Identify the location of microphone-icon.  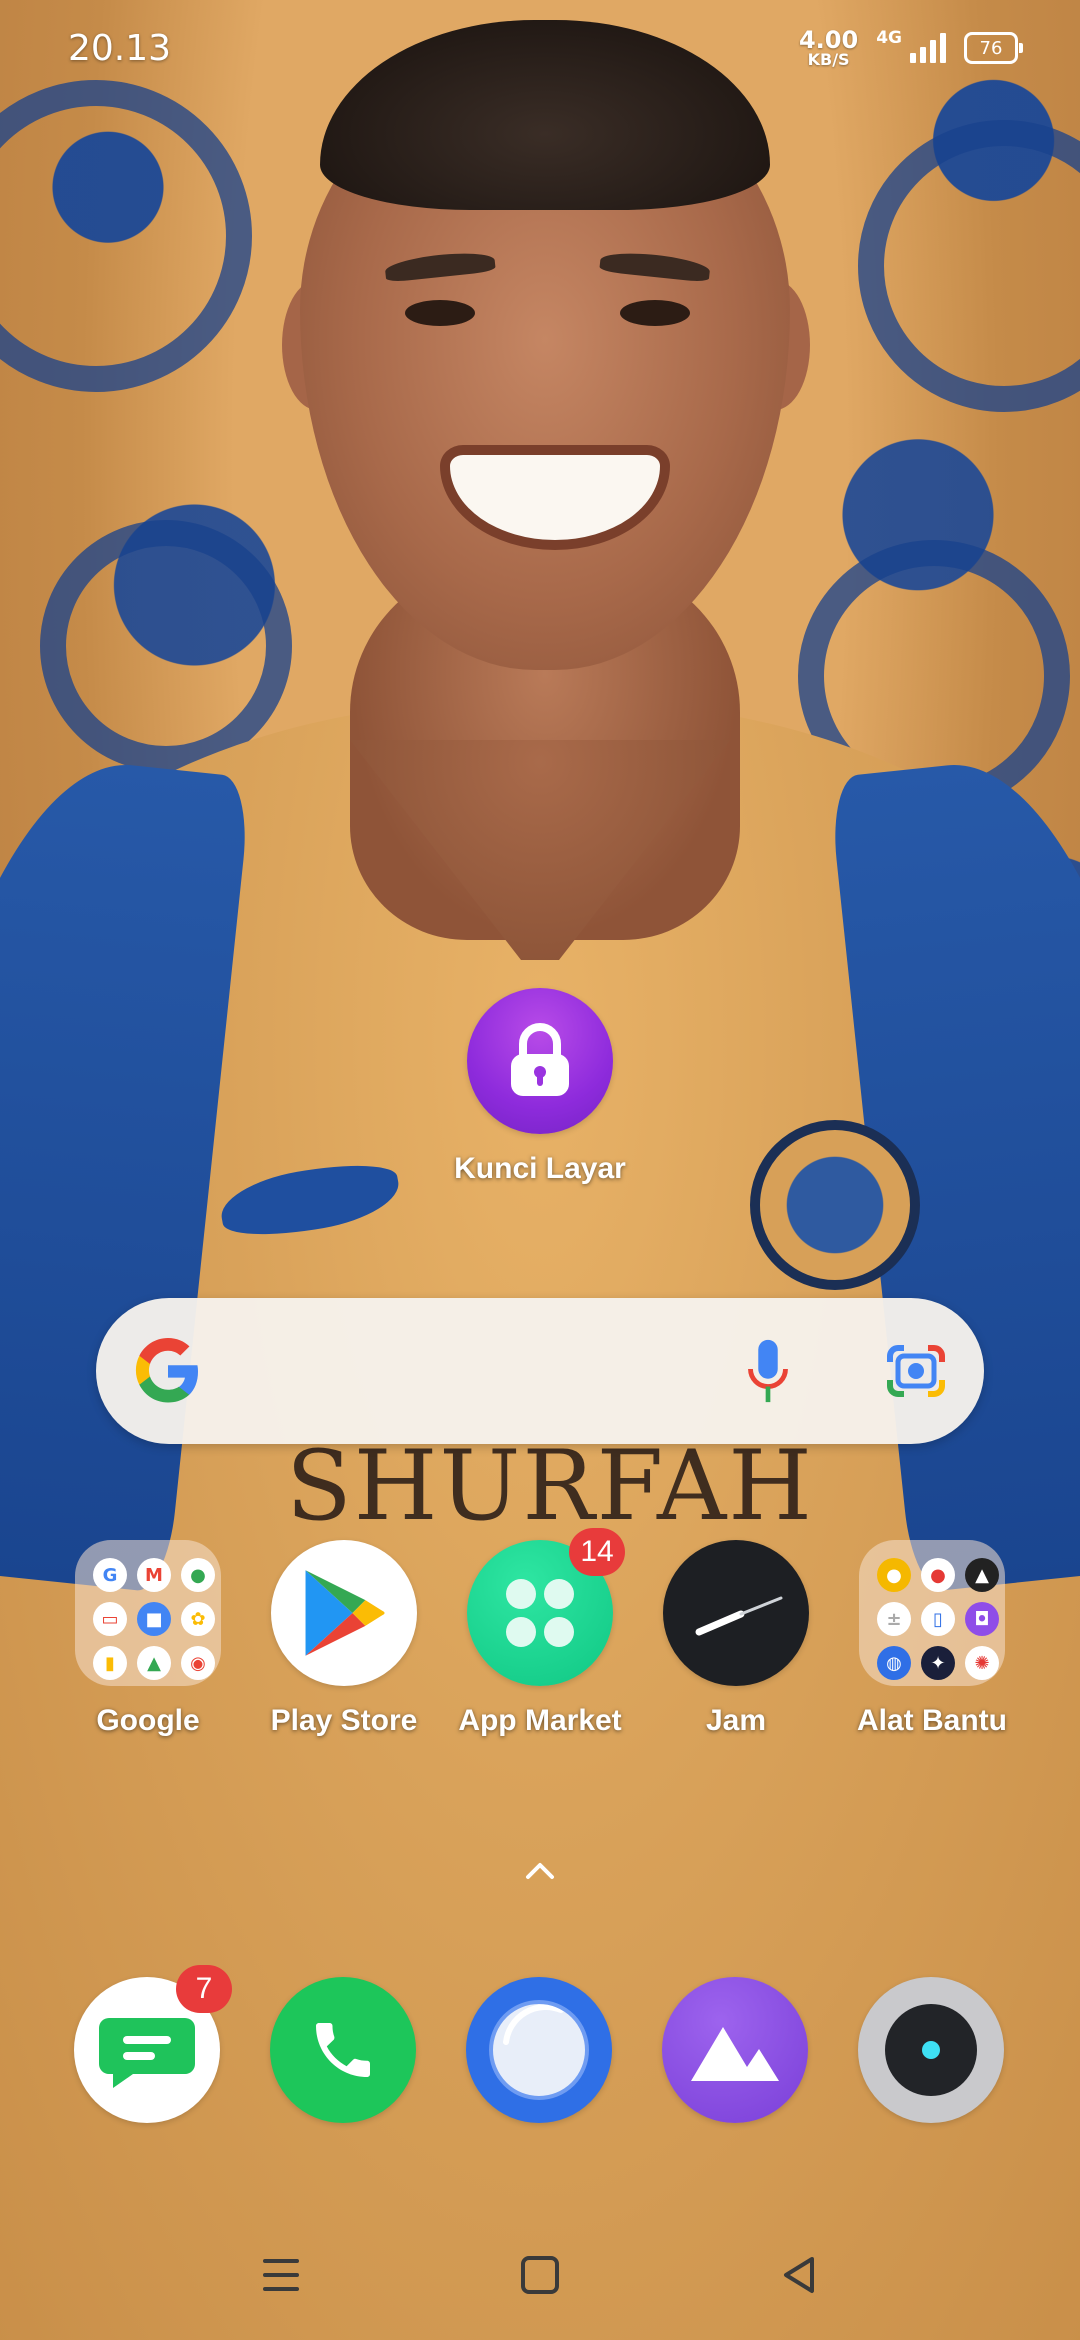
(768, 1371).